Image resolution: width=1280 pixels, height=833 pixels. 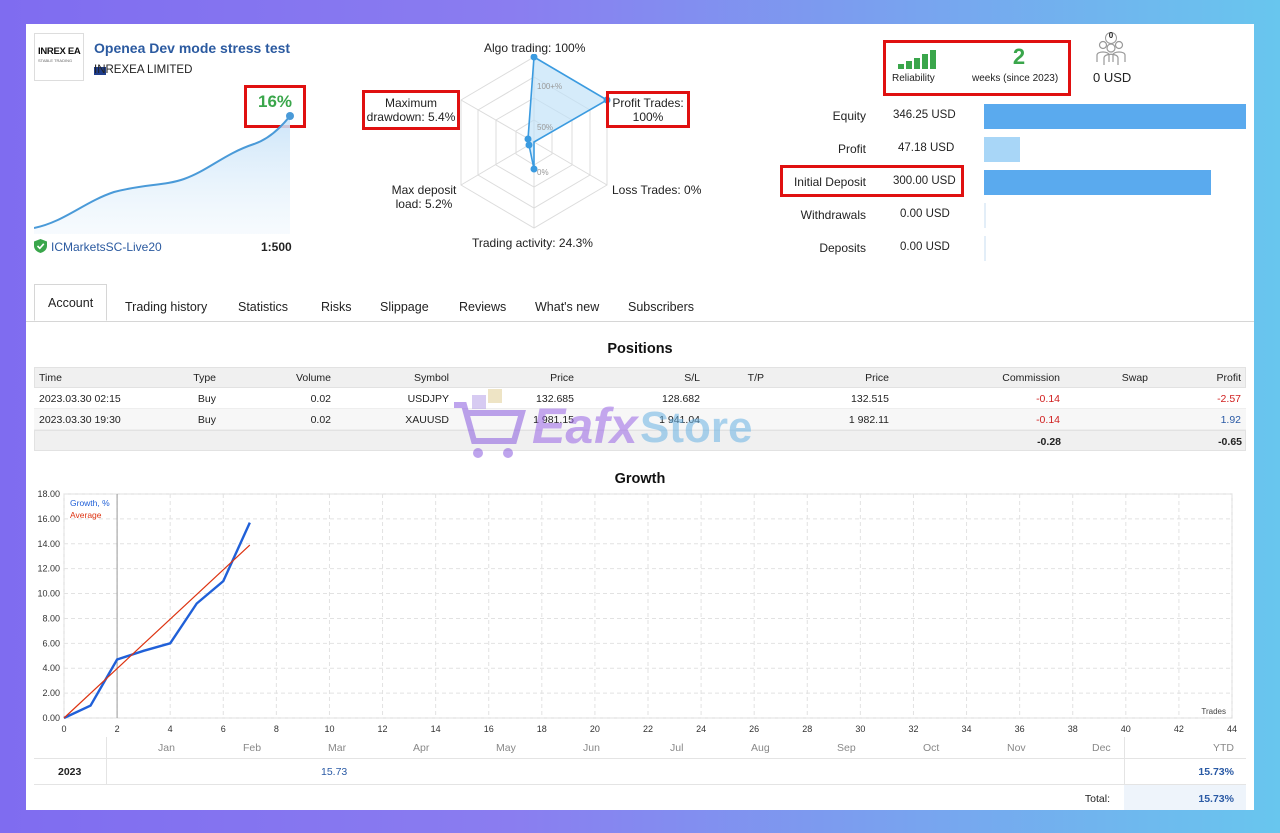 I want to click on radar-label-deposit-line1: Max deposit, so click(x=424, y=190).